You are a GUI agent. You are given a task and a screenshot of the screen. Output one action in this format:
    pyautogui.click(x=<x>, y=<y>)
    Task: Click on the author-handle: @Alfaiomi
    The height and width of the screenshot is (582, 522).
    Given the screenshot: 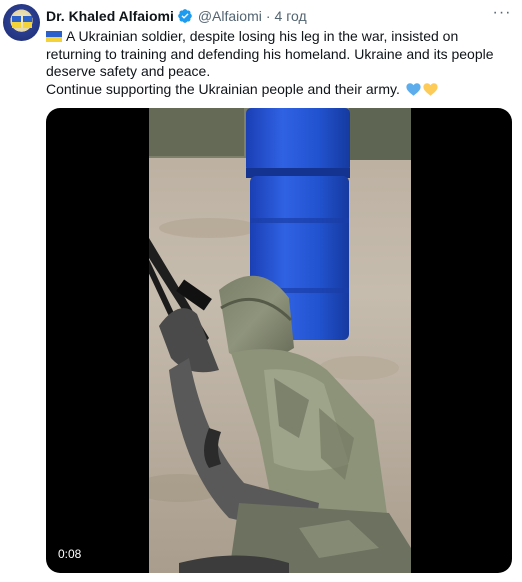 What is the action you would take?
    pyautogui.click(x=230, y=16)
    